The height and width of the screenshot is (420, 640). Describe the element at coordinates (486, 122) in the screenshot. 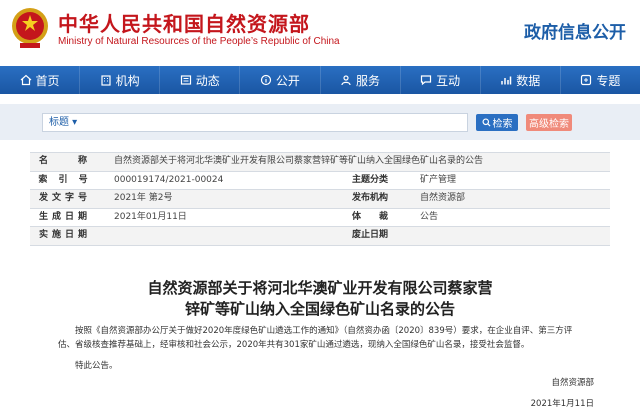

I see `search-icon` at that location.